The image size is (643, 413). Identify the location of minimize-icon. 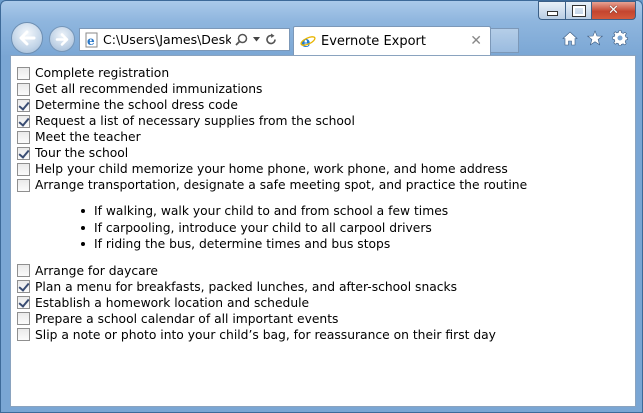
(552, 13).